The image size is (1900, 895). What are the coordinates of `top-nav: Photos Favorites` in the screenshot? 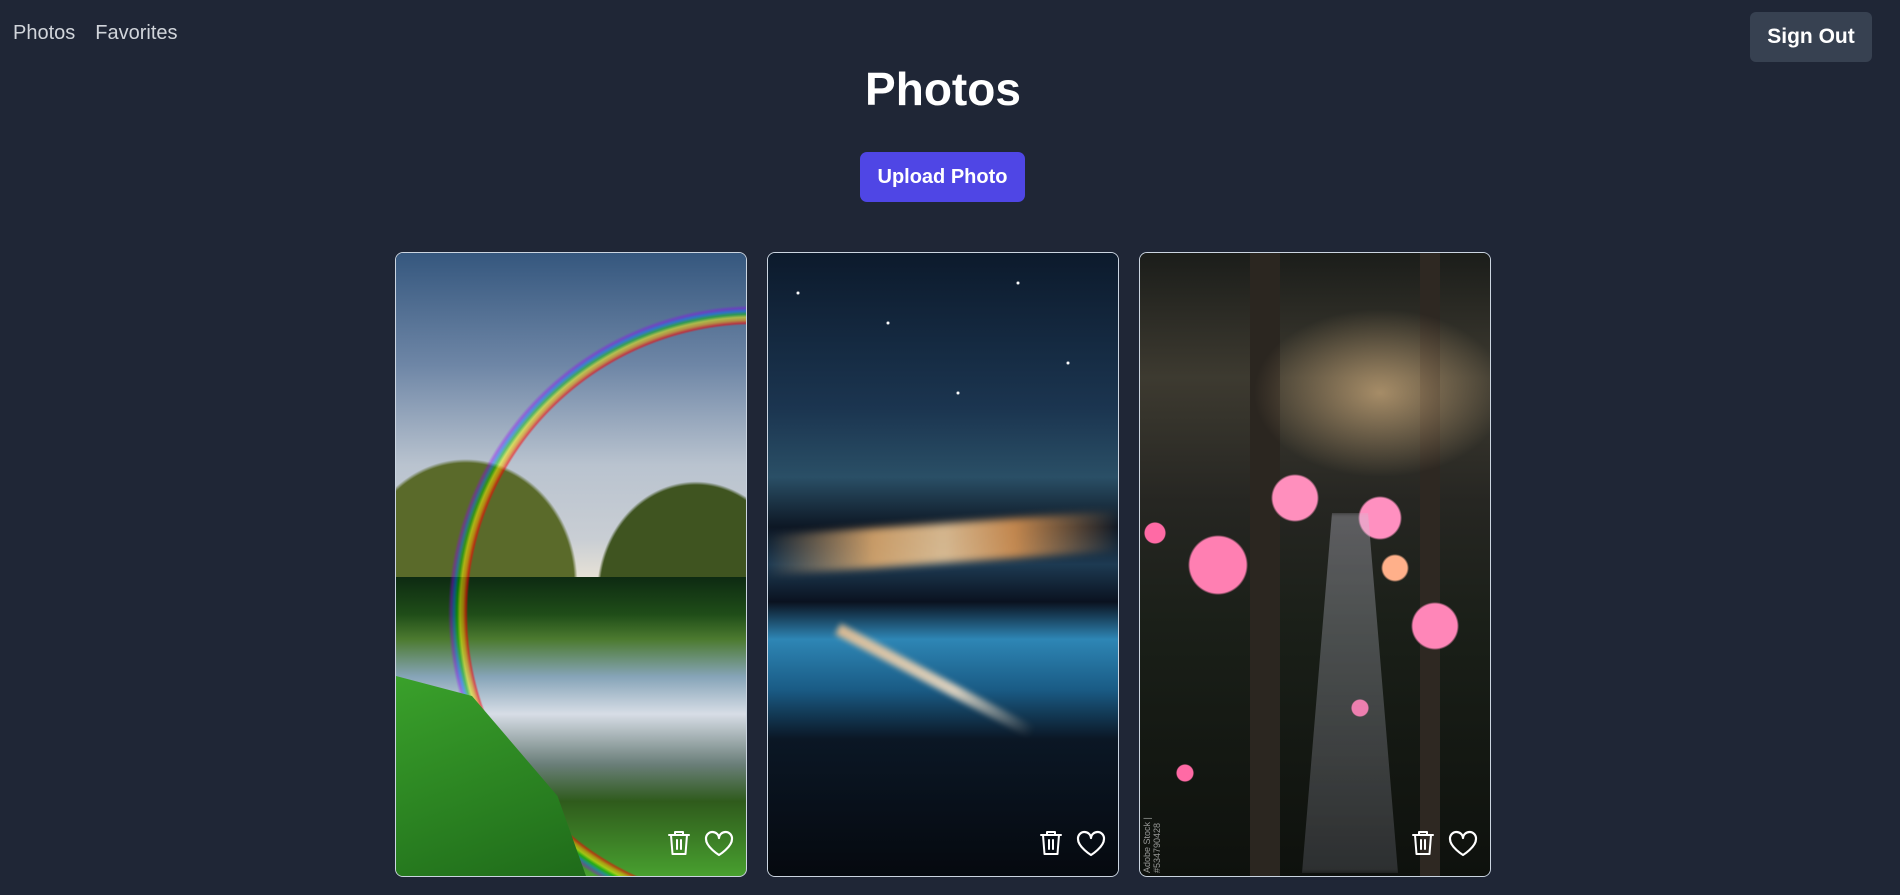 It's located at (95, 33).